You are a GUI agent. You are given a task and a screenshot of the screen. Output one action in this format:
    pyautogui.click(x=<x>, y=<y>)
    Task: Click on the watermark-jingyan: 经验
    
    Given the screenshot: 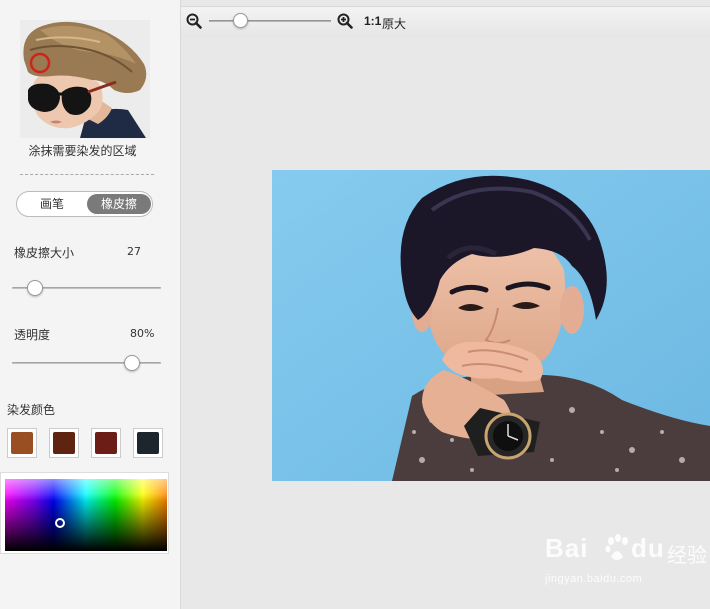 What is the action you would take?
    pyautogui.click(x=687, y=556)
    